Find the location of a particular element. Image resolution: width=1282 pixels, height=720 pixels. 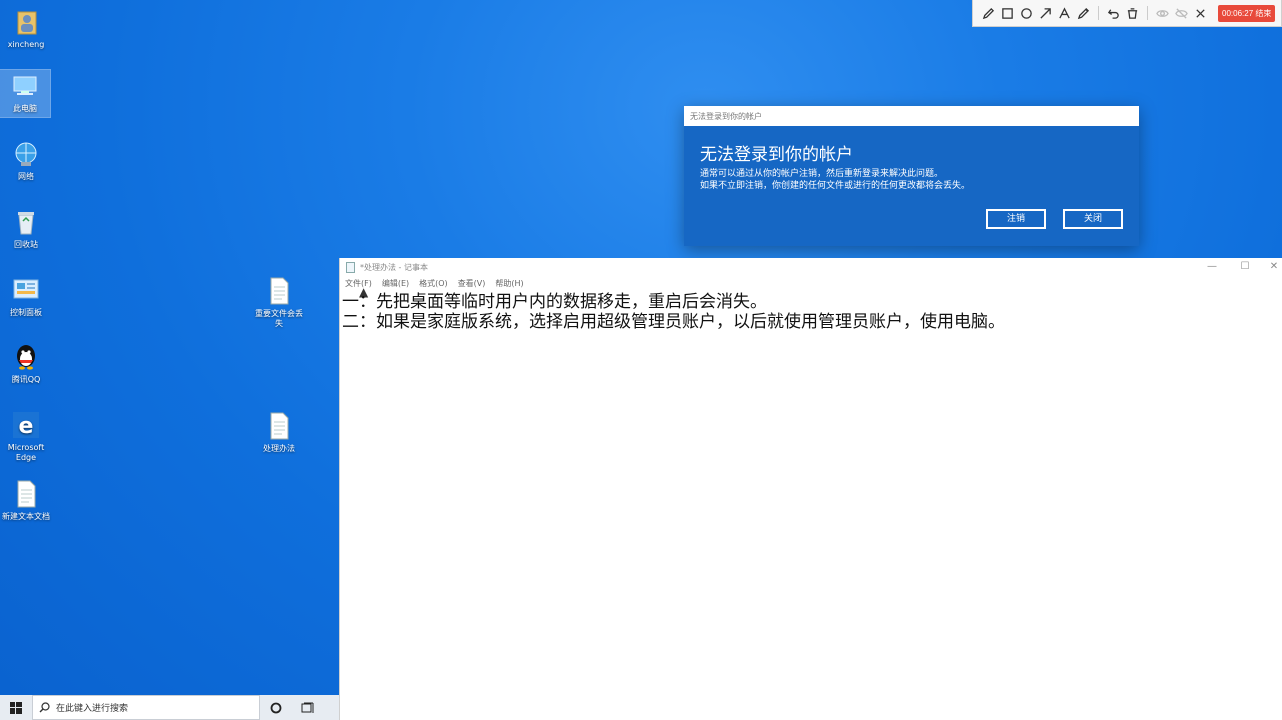

search-icon is located at coordinates (44, 707).